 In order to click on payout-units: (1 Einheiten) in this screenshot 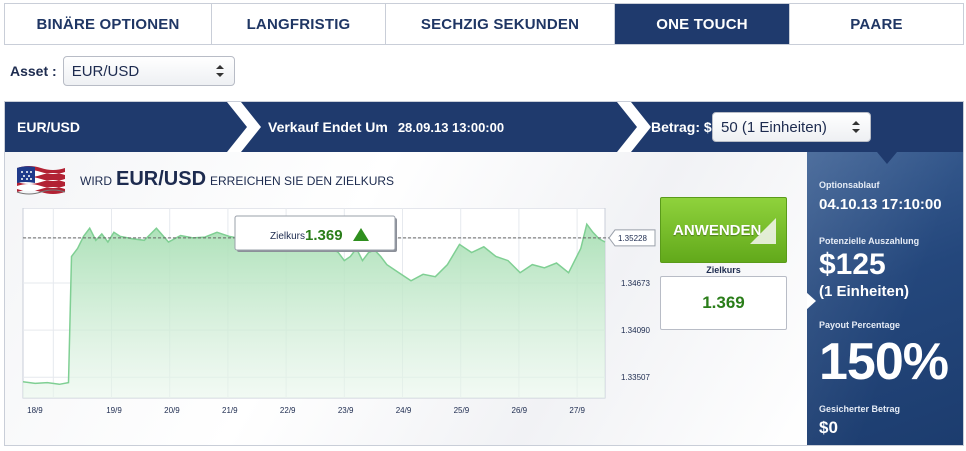, I will do `click(864, 291)`.